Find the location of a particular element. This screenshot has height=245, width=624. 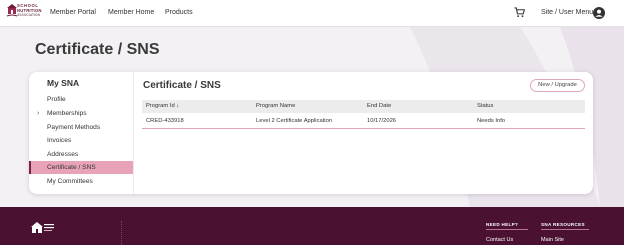

sidebar-item-memberships: › Memberships is located at coordinates (81, 113).